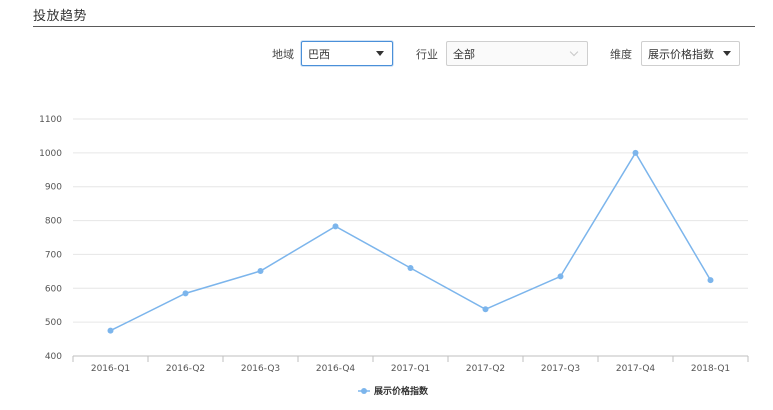 Image resolution: width=773 pixels, height=410 pixels. I want to click on x-tick-label: 2017-Q3, so click(560, 369).